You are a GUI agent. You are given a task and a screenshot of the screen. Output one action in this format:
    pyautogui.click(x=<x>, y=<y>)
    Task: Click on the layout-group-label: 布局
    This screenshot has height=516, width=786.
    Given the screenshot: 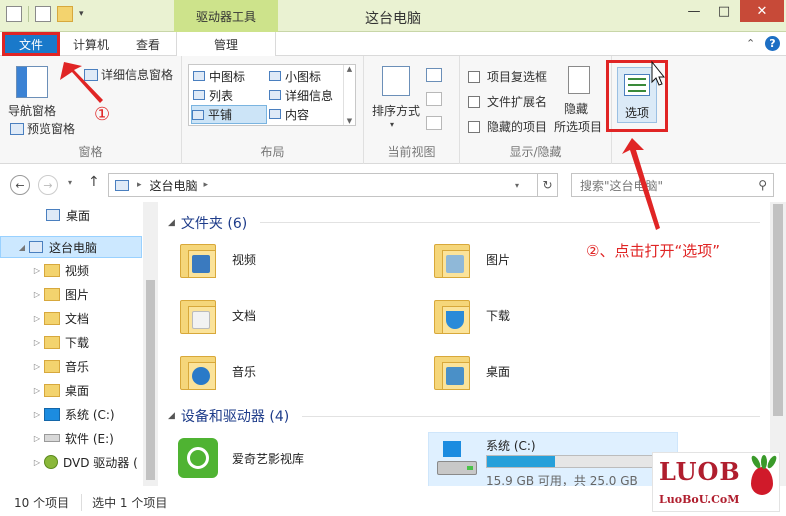 What is the action you would take?
    pyautogui.click(x=272, y=152)
    